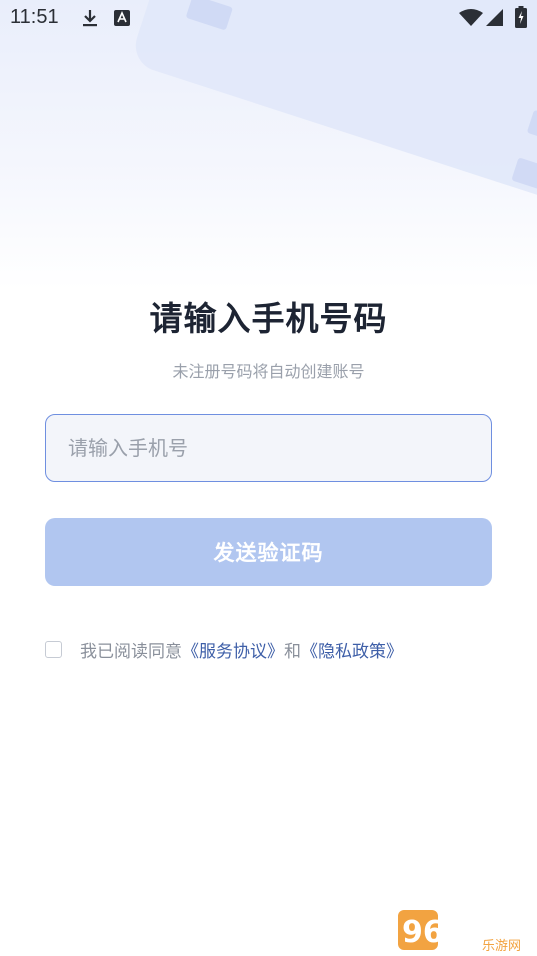  I want to click on keyboard-a-icon, so click(122, 20).